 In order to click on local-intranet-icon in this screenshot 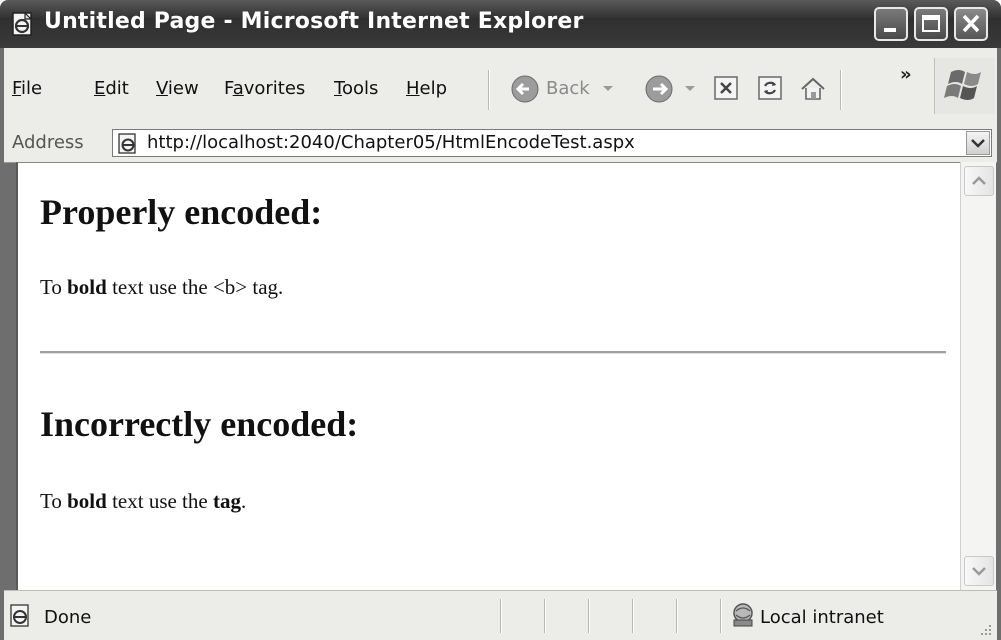, I will do `click(743, 615)`.